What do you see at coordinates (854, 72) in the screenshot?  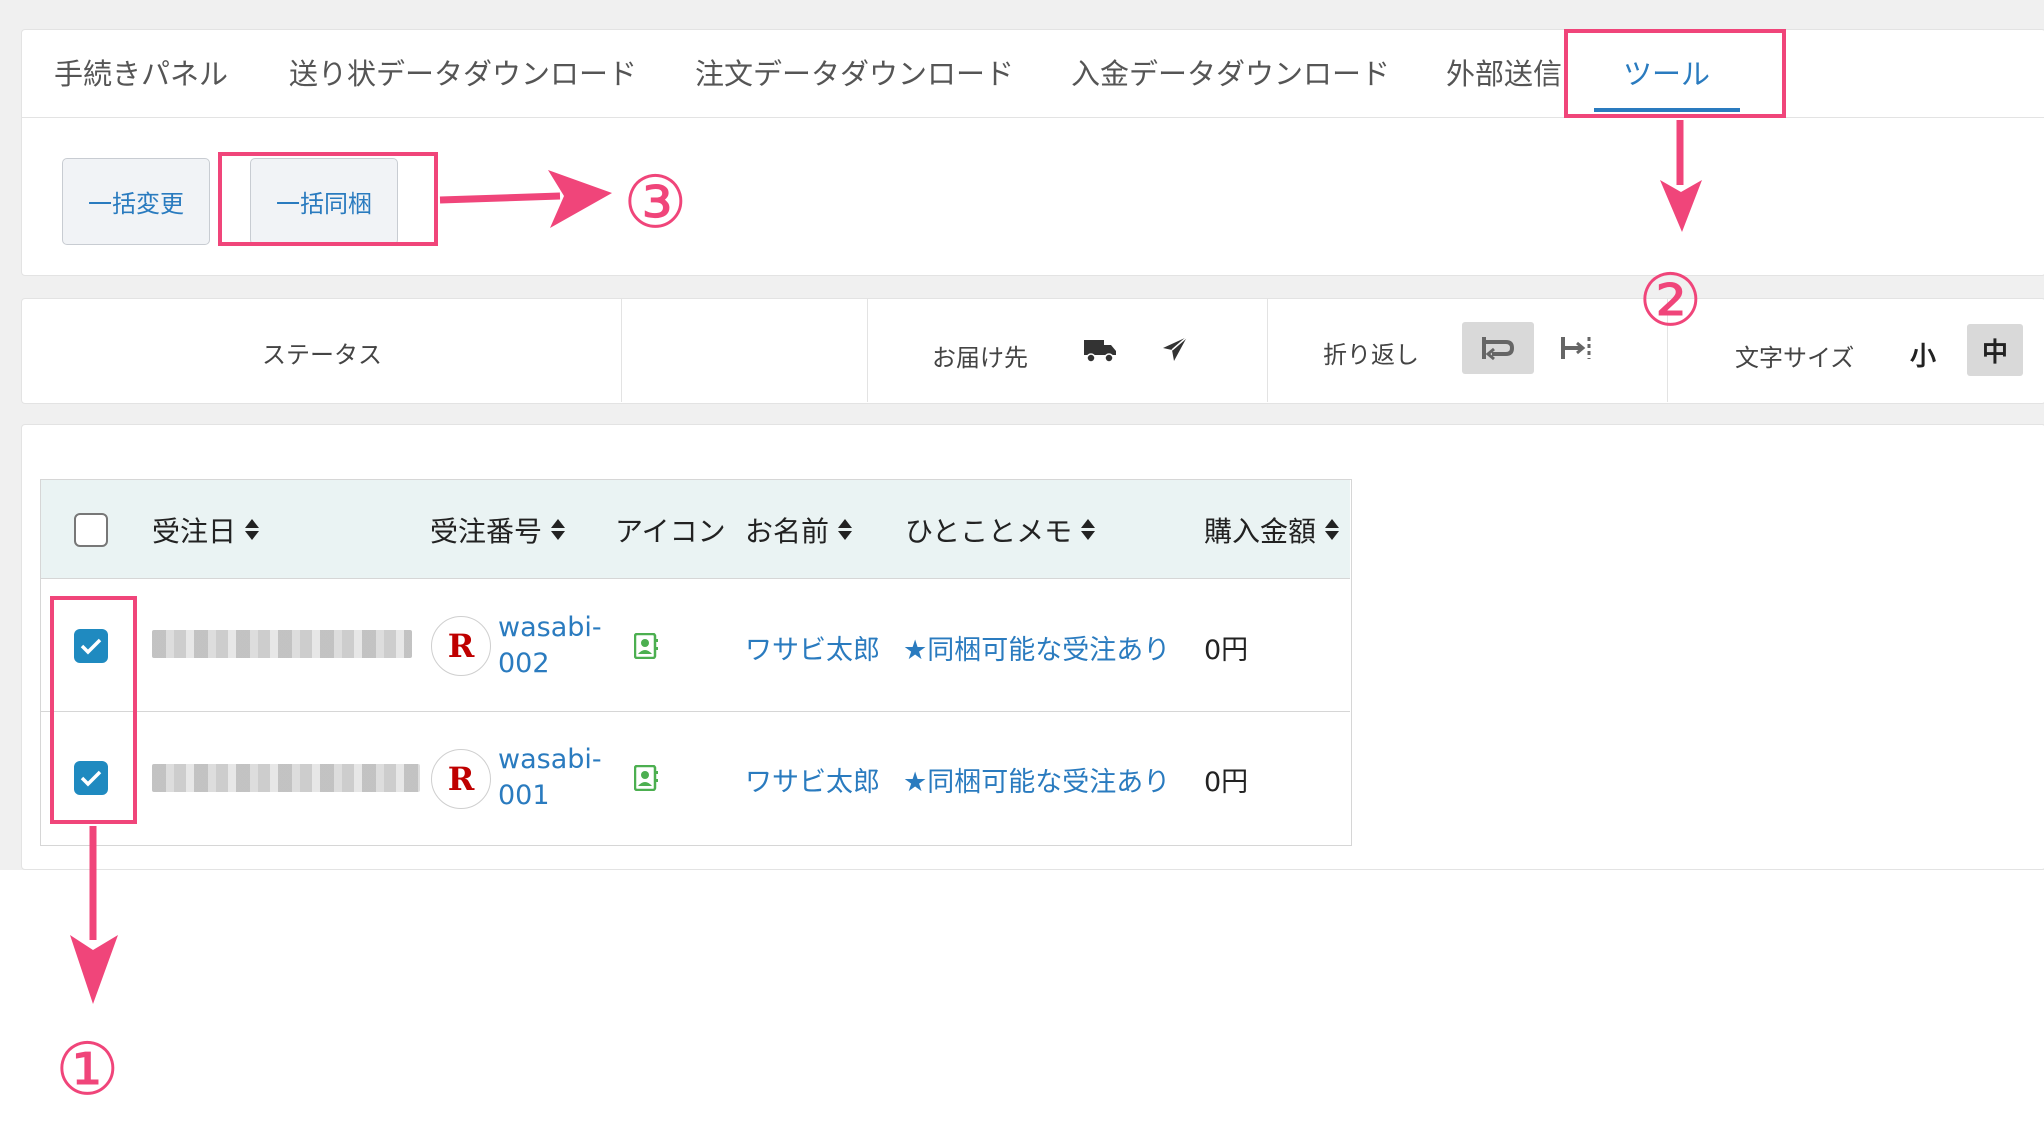 I see `tab-order-data-download: 注文データダウンロード` at bounding box center [854, 72].